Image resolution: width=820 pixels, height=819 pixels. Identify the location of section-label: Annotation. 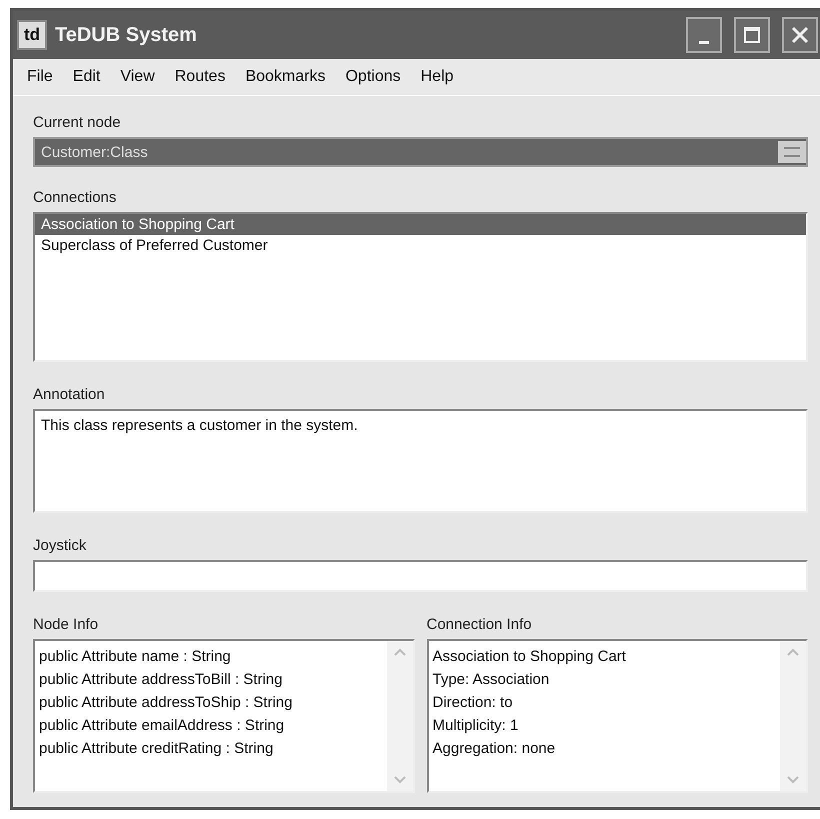
(69, 394).